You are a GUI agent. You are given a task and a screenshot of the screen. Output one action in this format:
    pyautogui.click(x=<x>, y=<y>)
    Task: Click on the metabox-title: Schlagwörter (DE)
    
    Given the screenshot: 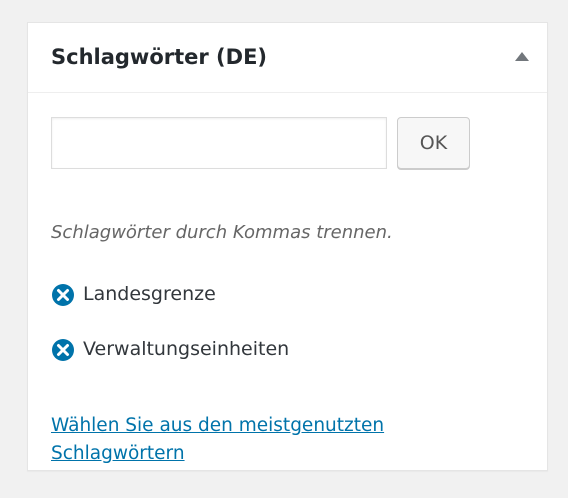 What is the action you would take?
    pyautogui.click(x=159, y=57)
    